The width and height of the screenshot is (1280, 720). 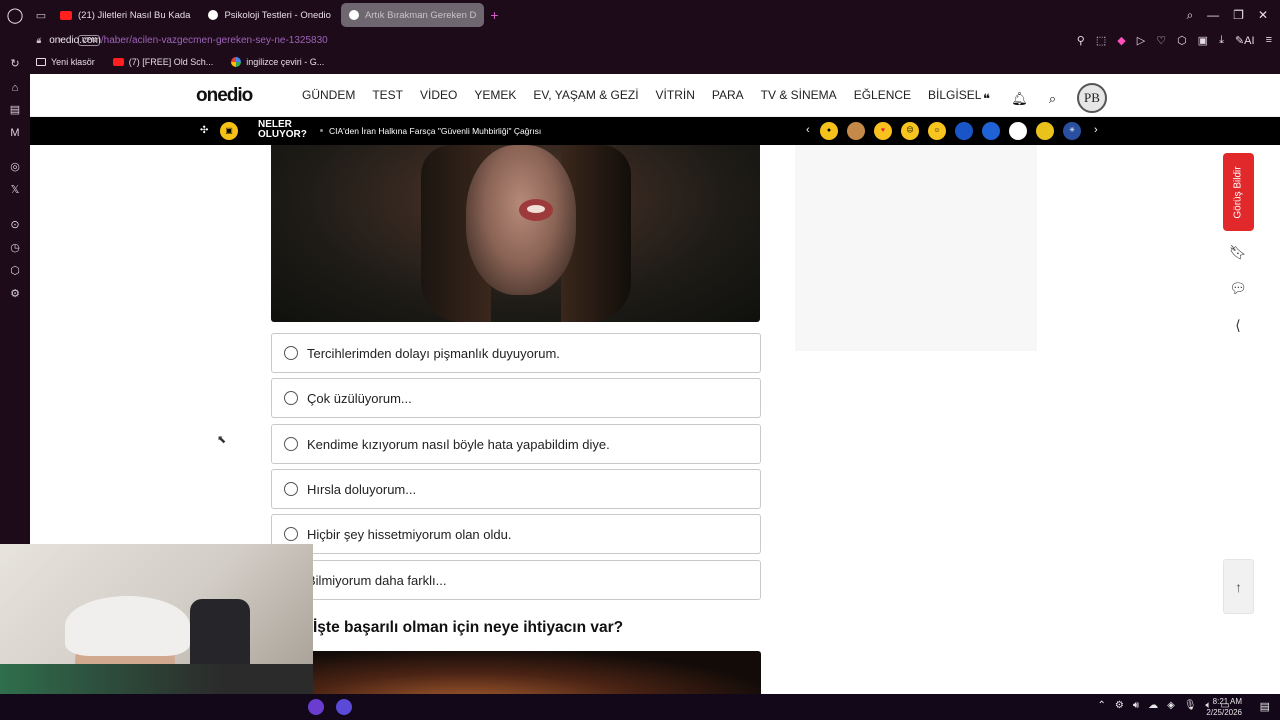 What do you see at coordinates (1096, 130) in the screenshot?
I see `ticker-next-icon: ›` at bounding box center [1096, 130].